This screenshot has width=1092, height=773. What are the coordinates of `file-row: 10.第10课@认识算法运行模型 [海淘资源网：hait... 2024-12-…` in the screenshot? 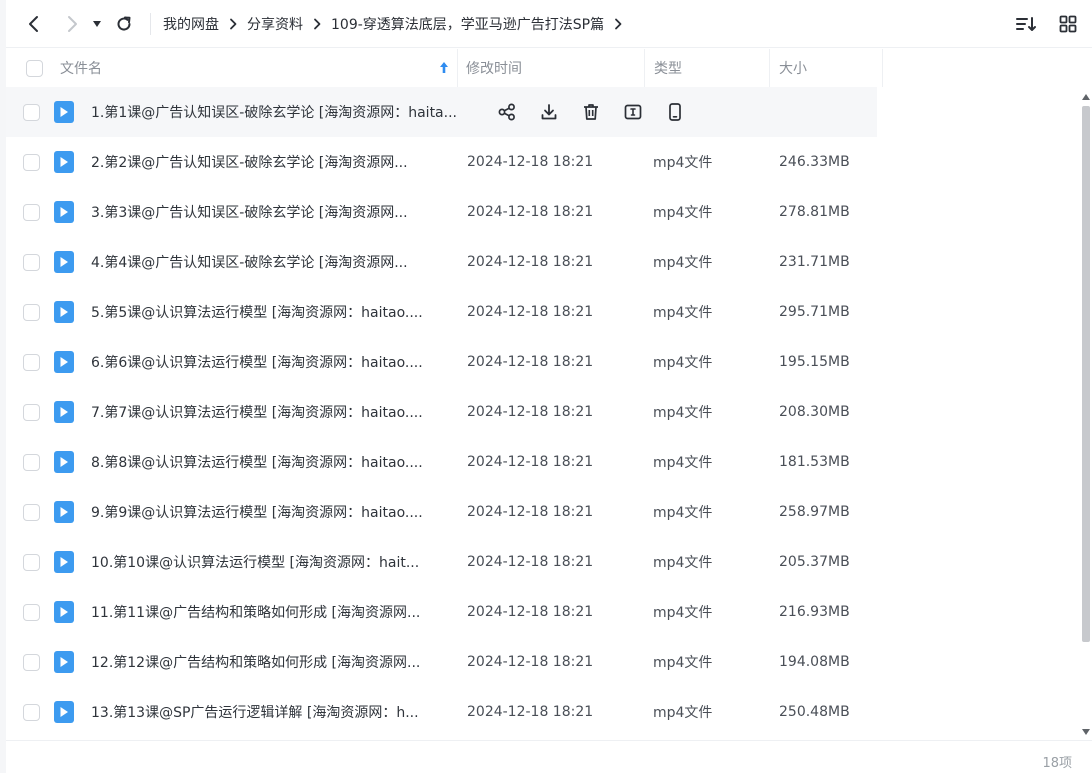 It's located at (542, 562).